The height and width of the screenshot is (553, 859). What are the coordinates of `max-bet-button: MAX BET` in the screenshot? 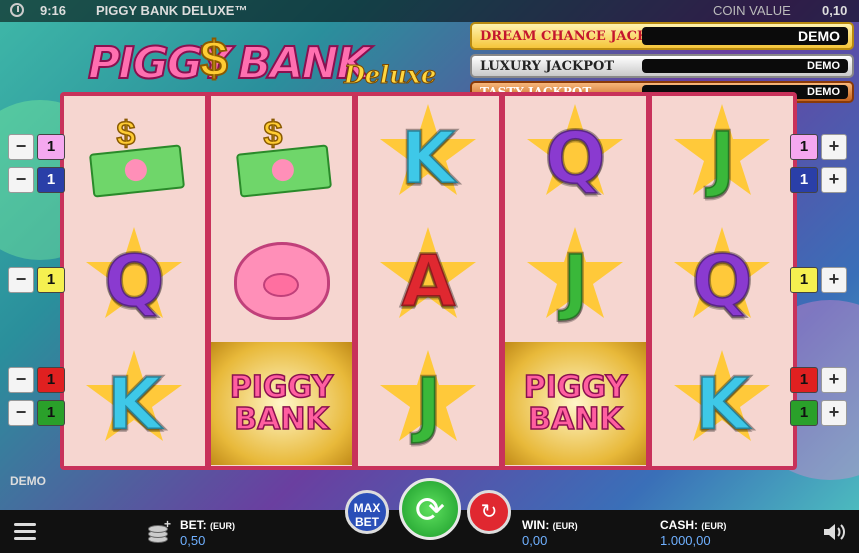 It's located at (367, 512).